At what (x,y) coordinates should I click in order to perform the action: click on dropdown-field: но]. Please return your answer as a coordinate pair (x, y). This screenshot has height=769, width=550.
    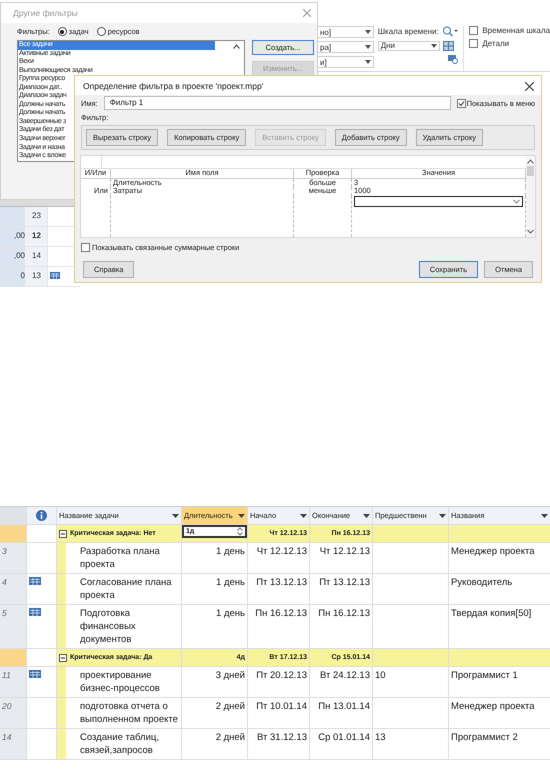
    Looking at the image, I should click on (346, 32).